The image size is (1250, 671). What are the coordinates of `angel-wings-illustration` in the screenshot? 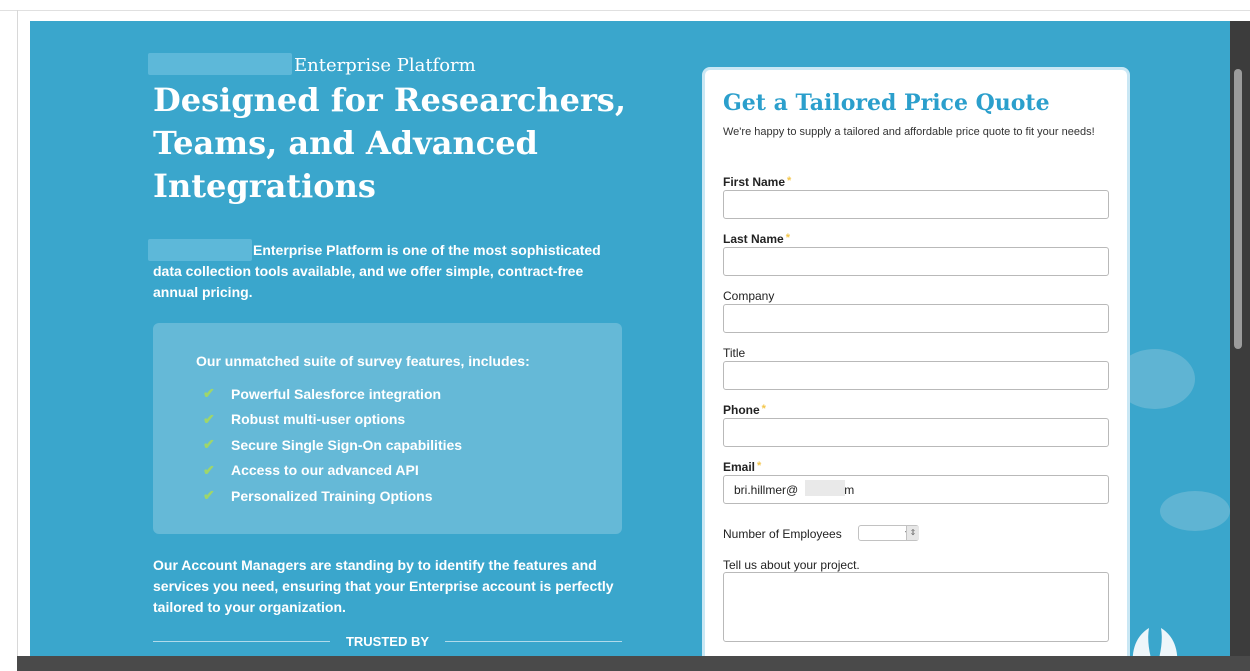 It's located at (1155, 642).